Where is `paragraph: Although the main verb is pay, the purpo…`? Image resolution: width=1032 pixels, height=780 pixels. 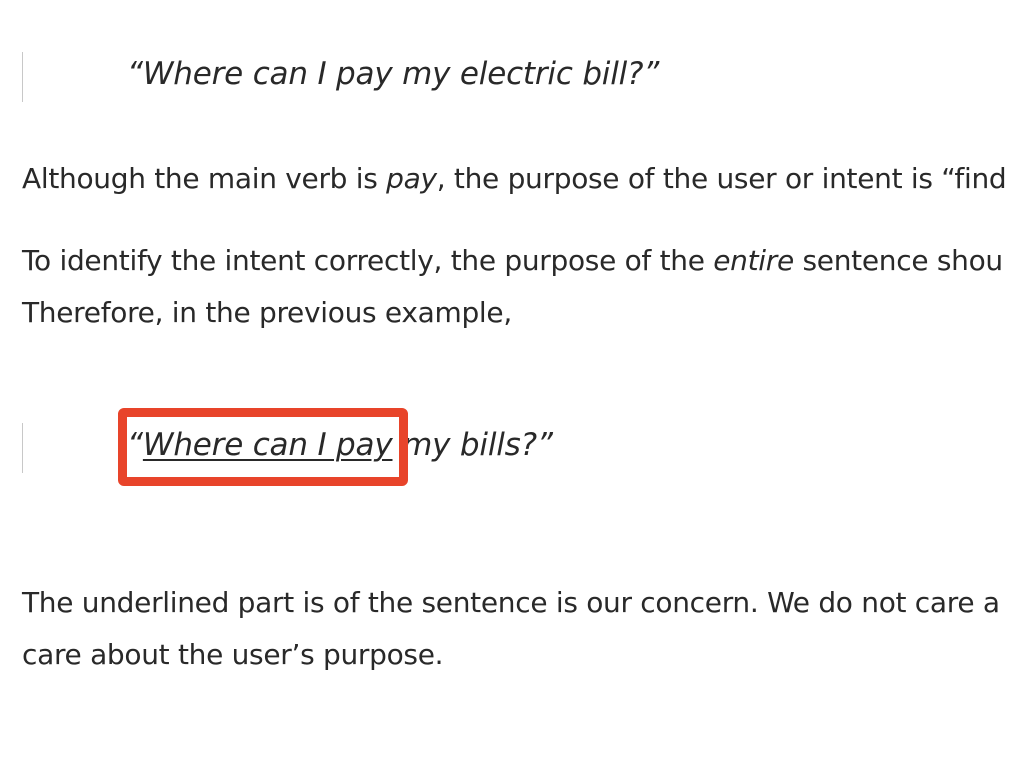
paragraph: Although the main verb is pay, the purpo… is located at coordinates (514, 178).